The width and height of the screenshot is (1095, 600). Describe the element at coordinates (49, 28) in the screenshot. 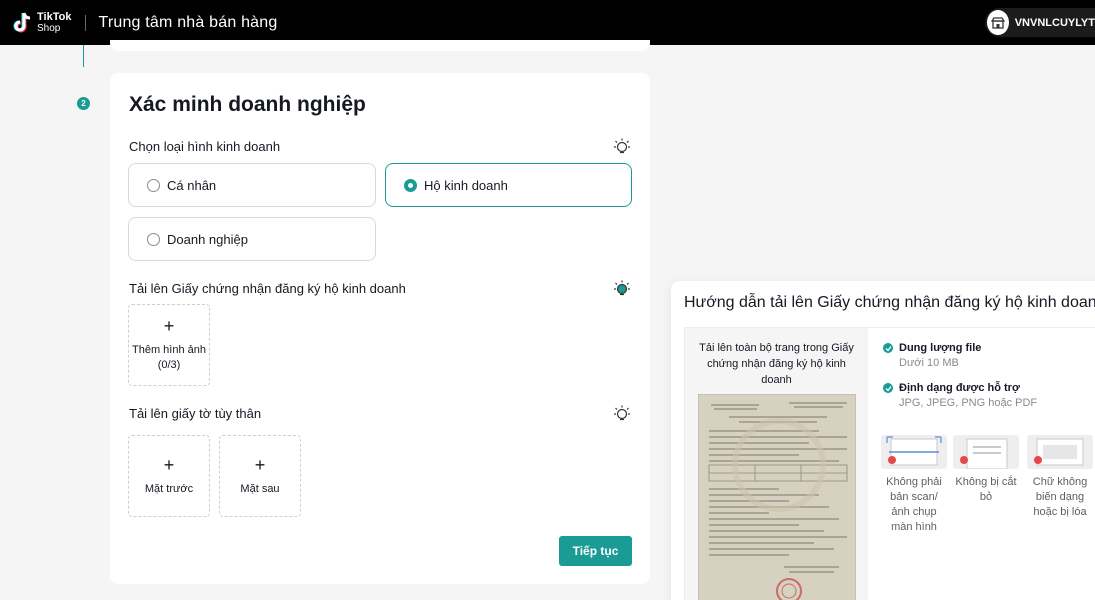

I see `logo-line-2: Shop` at that location.